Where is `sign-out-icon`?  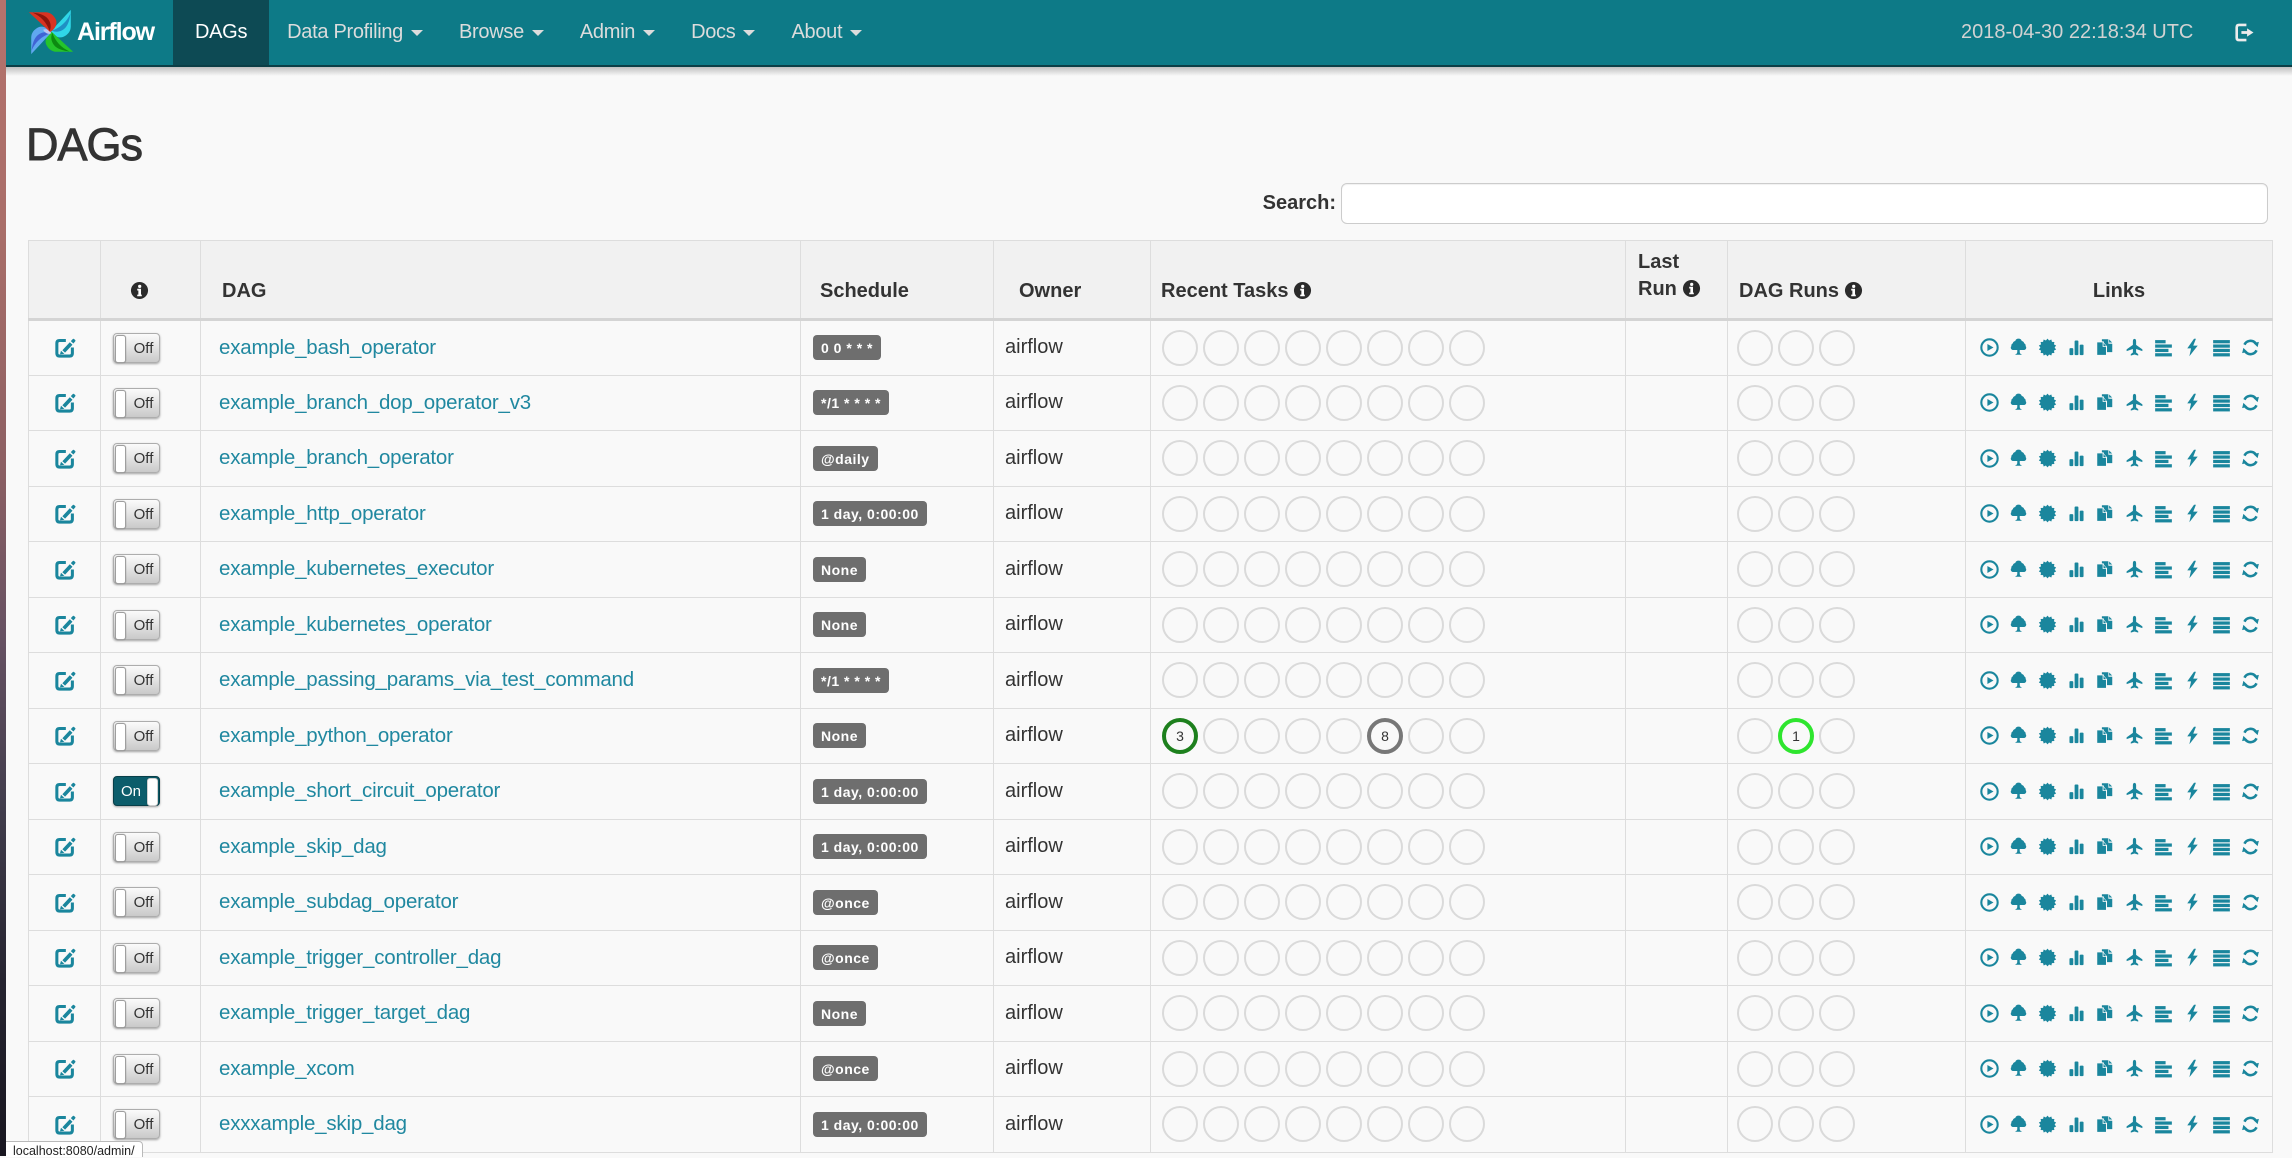
sign-out-icon is located at coordinates (2243, 32).